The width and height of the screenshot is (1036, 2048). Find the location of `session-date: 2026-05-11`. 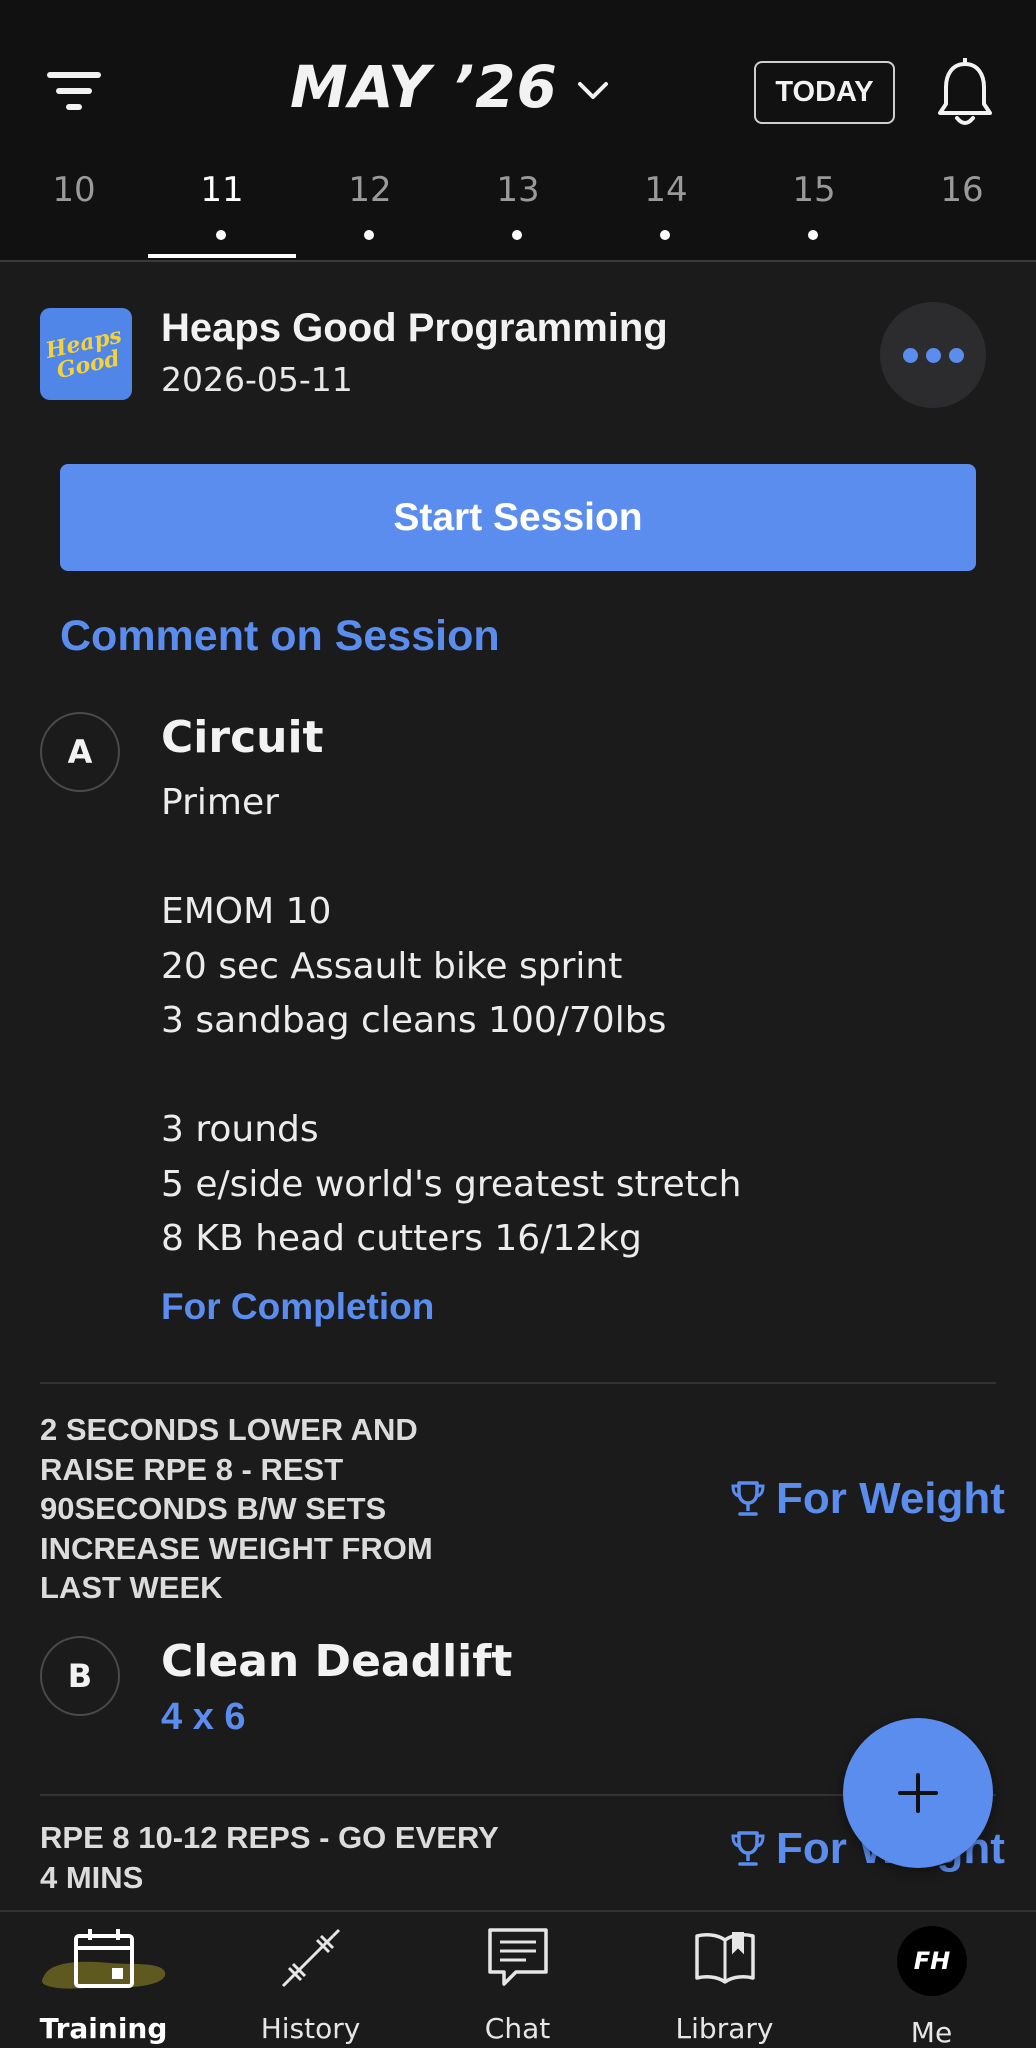

session-date: 2026-05-11 is located at coordinates (257, 379).